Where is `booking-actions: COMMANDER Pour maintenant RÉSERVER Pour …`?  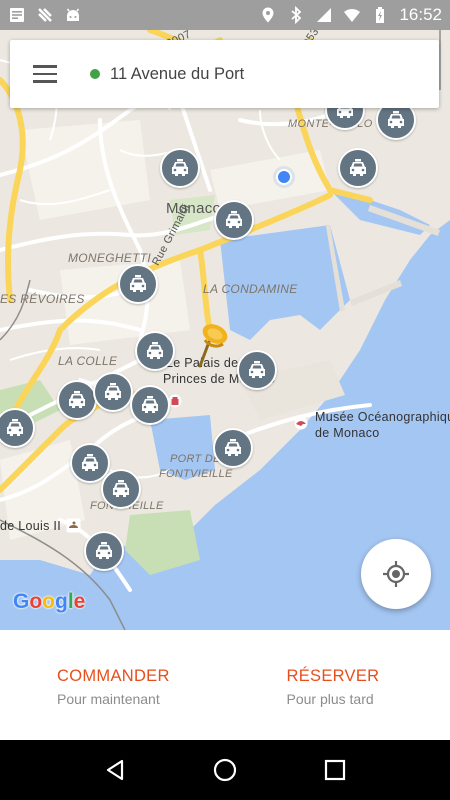 booking-actions: COMMANDER Pour maintenant RÉSERVER Pour … is located at coordinates (225, 685).